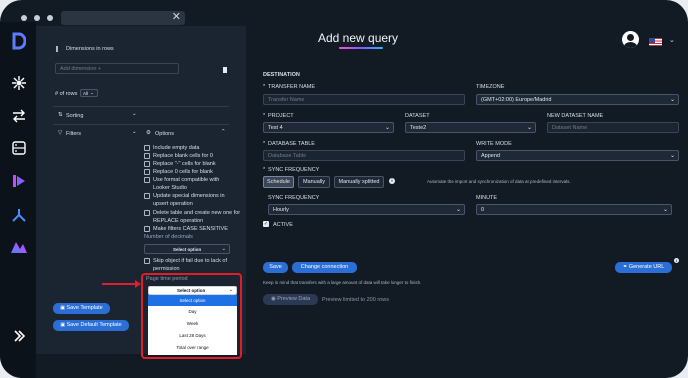 This screenshot has height=378, width=688. I want to click on sync-frequency-select: Hourly ⌄, so click(366, 209).